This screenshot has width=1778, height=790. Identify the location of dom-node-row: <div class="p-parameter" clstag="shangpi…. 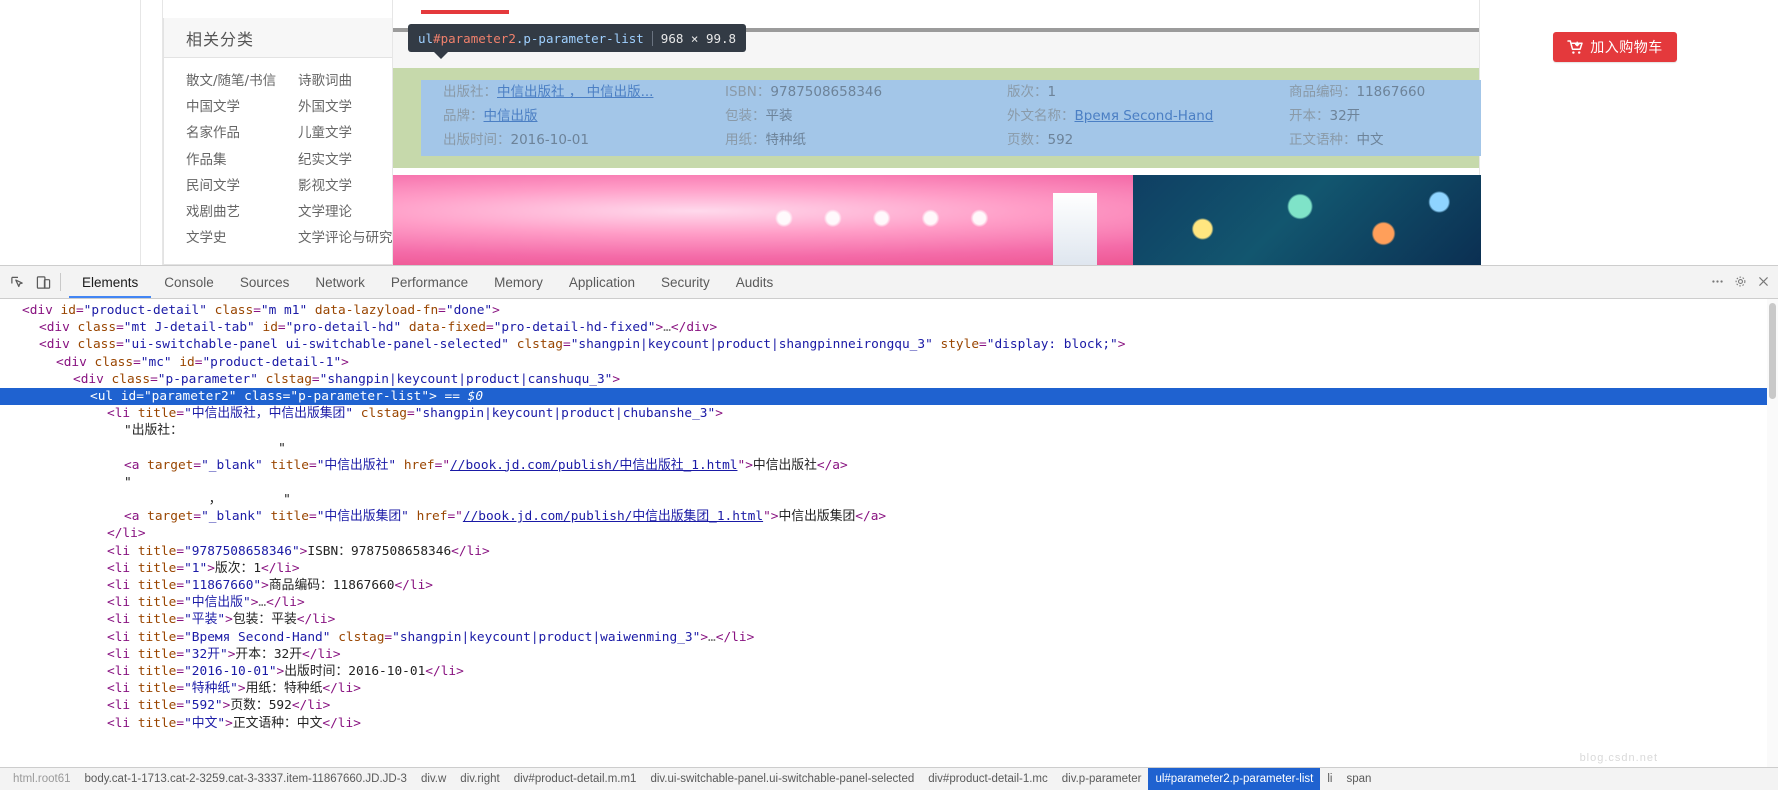
(889, 379).